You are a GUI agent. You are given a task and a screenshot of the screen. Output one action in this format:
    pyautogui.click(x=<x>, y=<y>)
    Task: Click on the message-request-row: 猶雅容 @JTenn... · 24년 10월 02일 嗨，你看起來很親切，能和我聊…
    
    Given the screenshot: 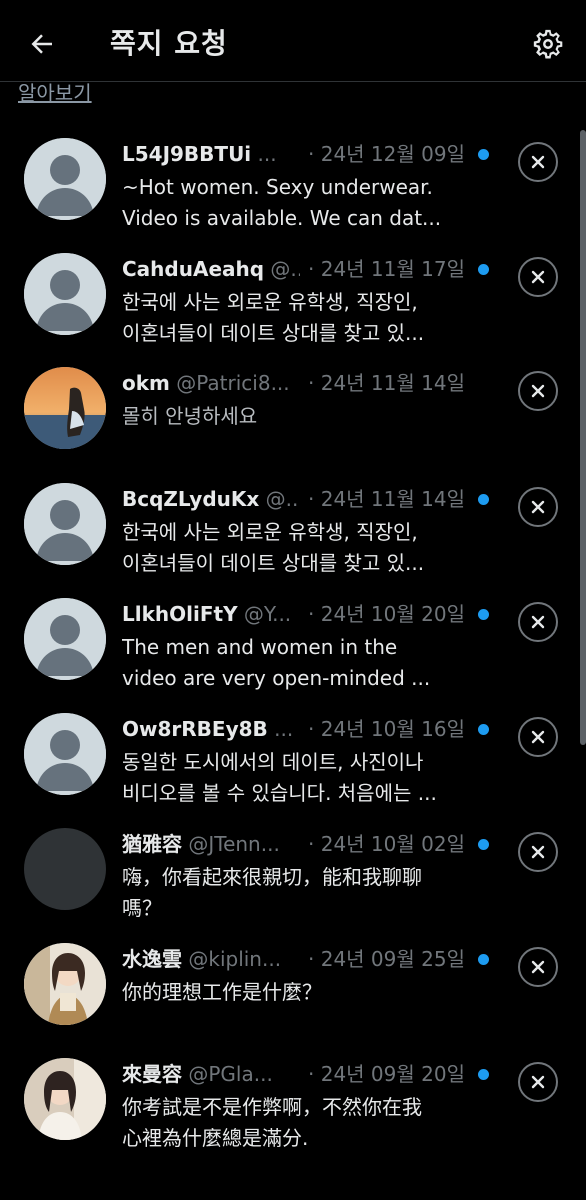 What is the action you would take?
    pyautogui.click(x=293, y=867)
    